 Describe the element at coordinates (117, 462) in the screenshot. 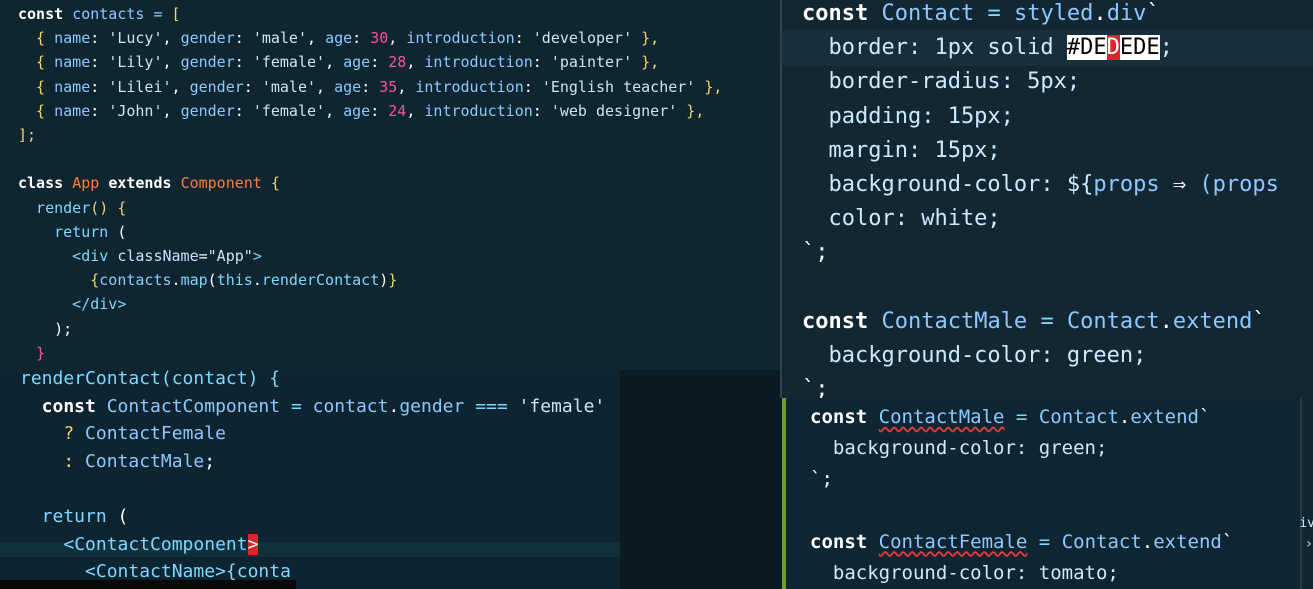

I see `code-line: : ContactMale;` at that location.